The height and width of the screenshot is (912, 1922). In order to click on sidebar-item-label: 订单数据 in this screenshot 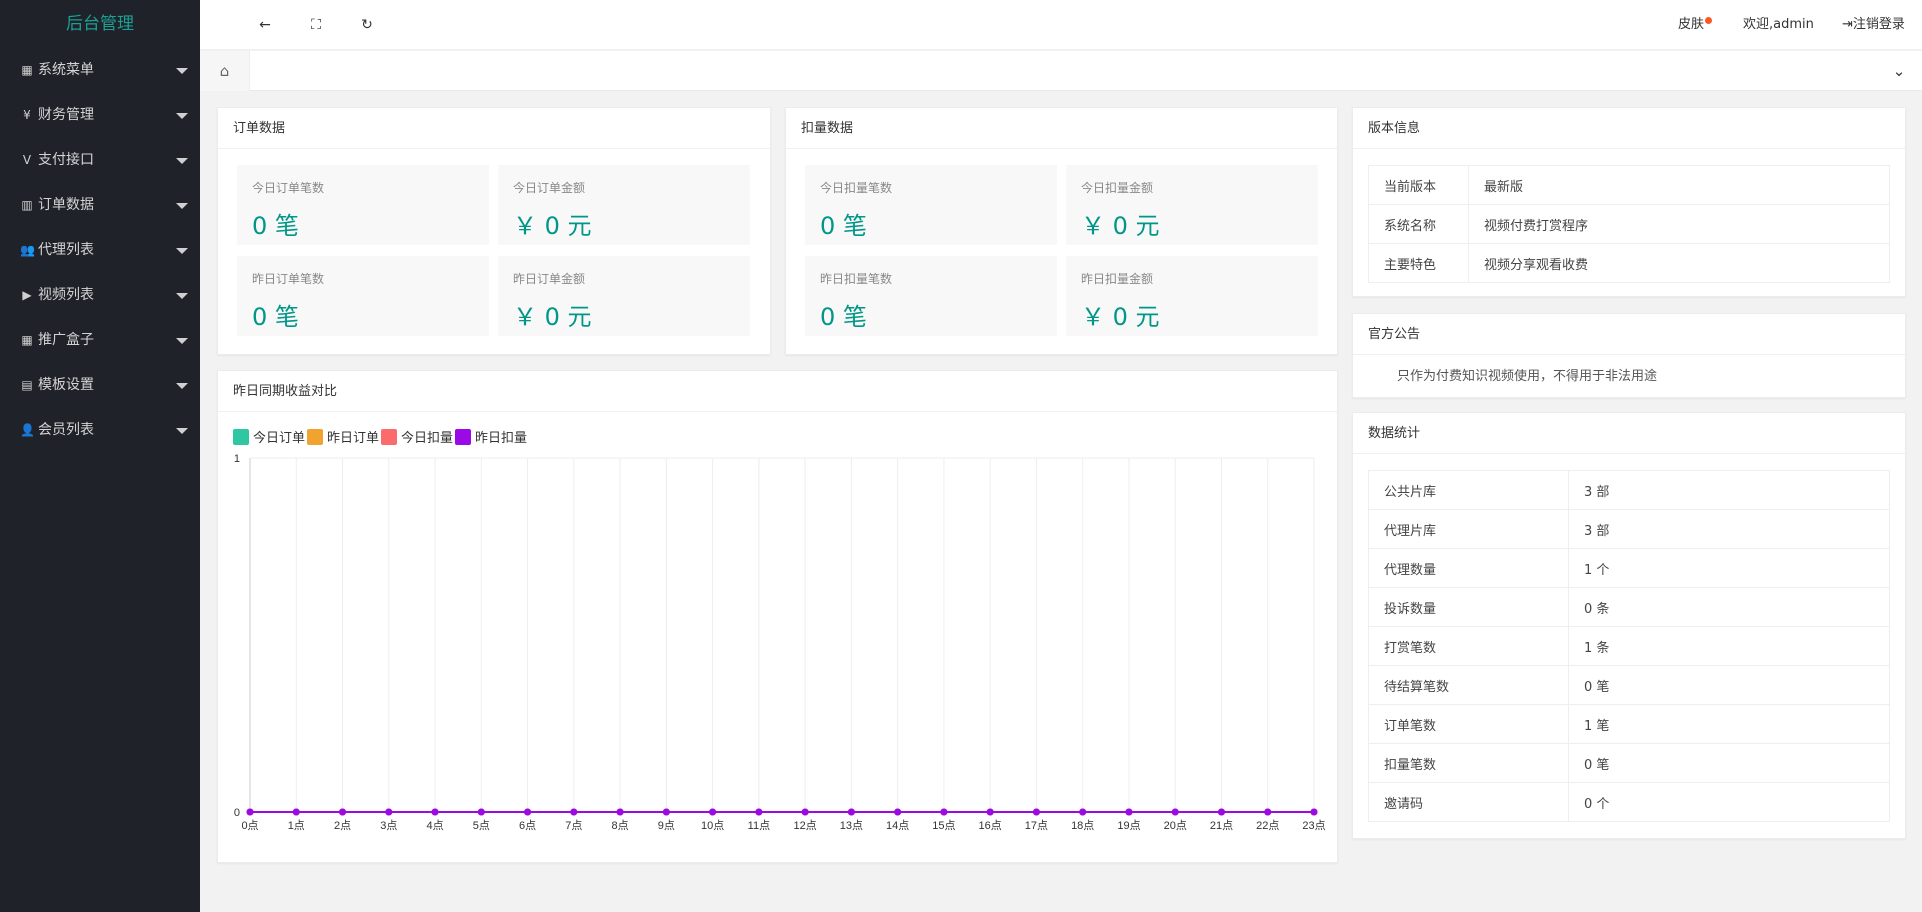, I will do `click(66, 205)`.